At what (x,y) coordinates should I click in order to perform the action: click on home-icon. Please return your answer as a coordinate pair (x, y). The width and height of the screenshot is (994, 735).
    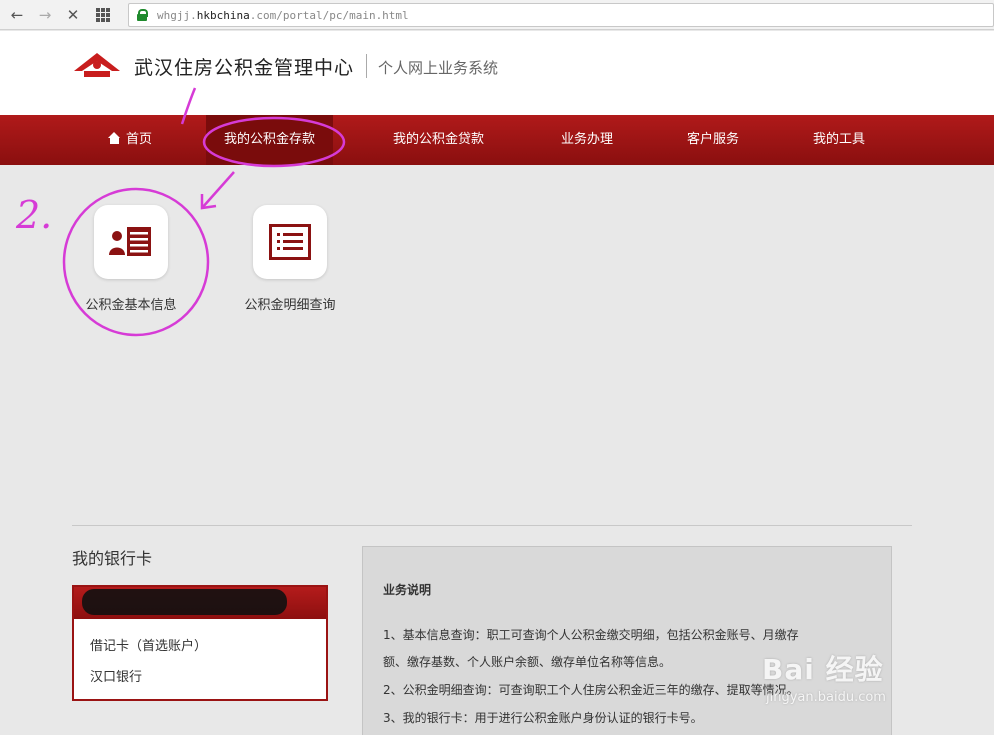
    Looking at the image, I should click on (114, 138).